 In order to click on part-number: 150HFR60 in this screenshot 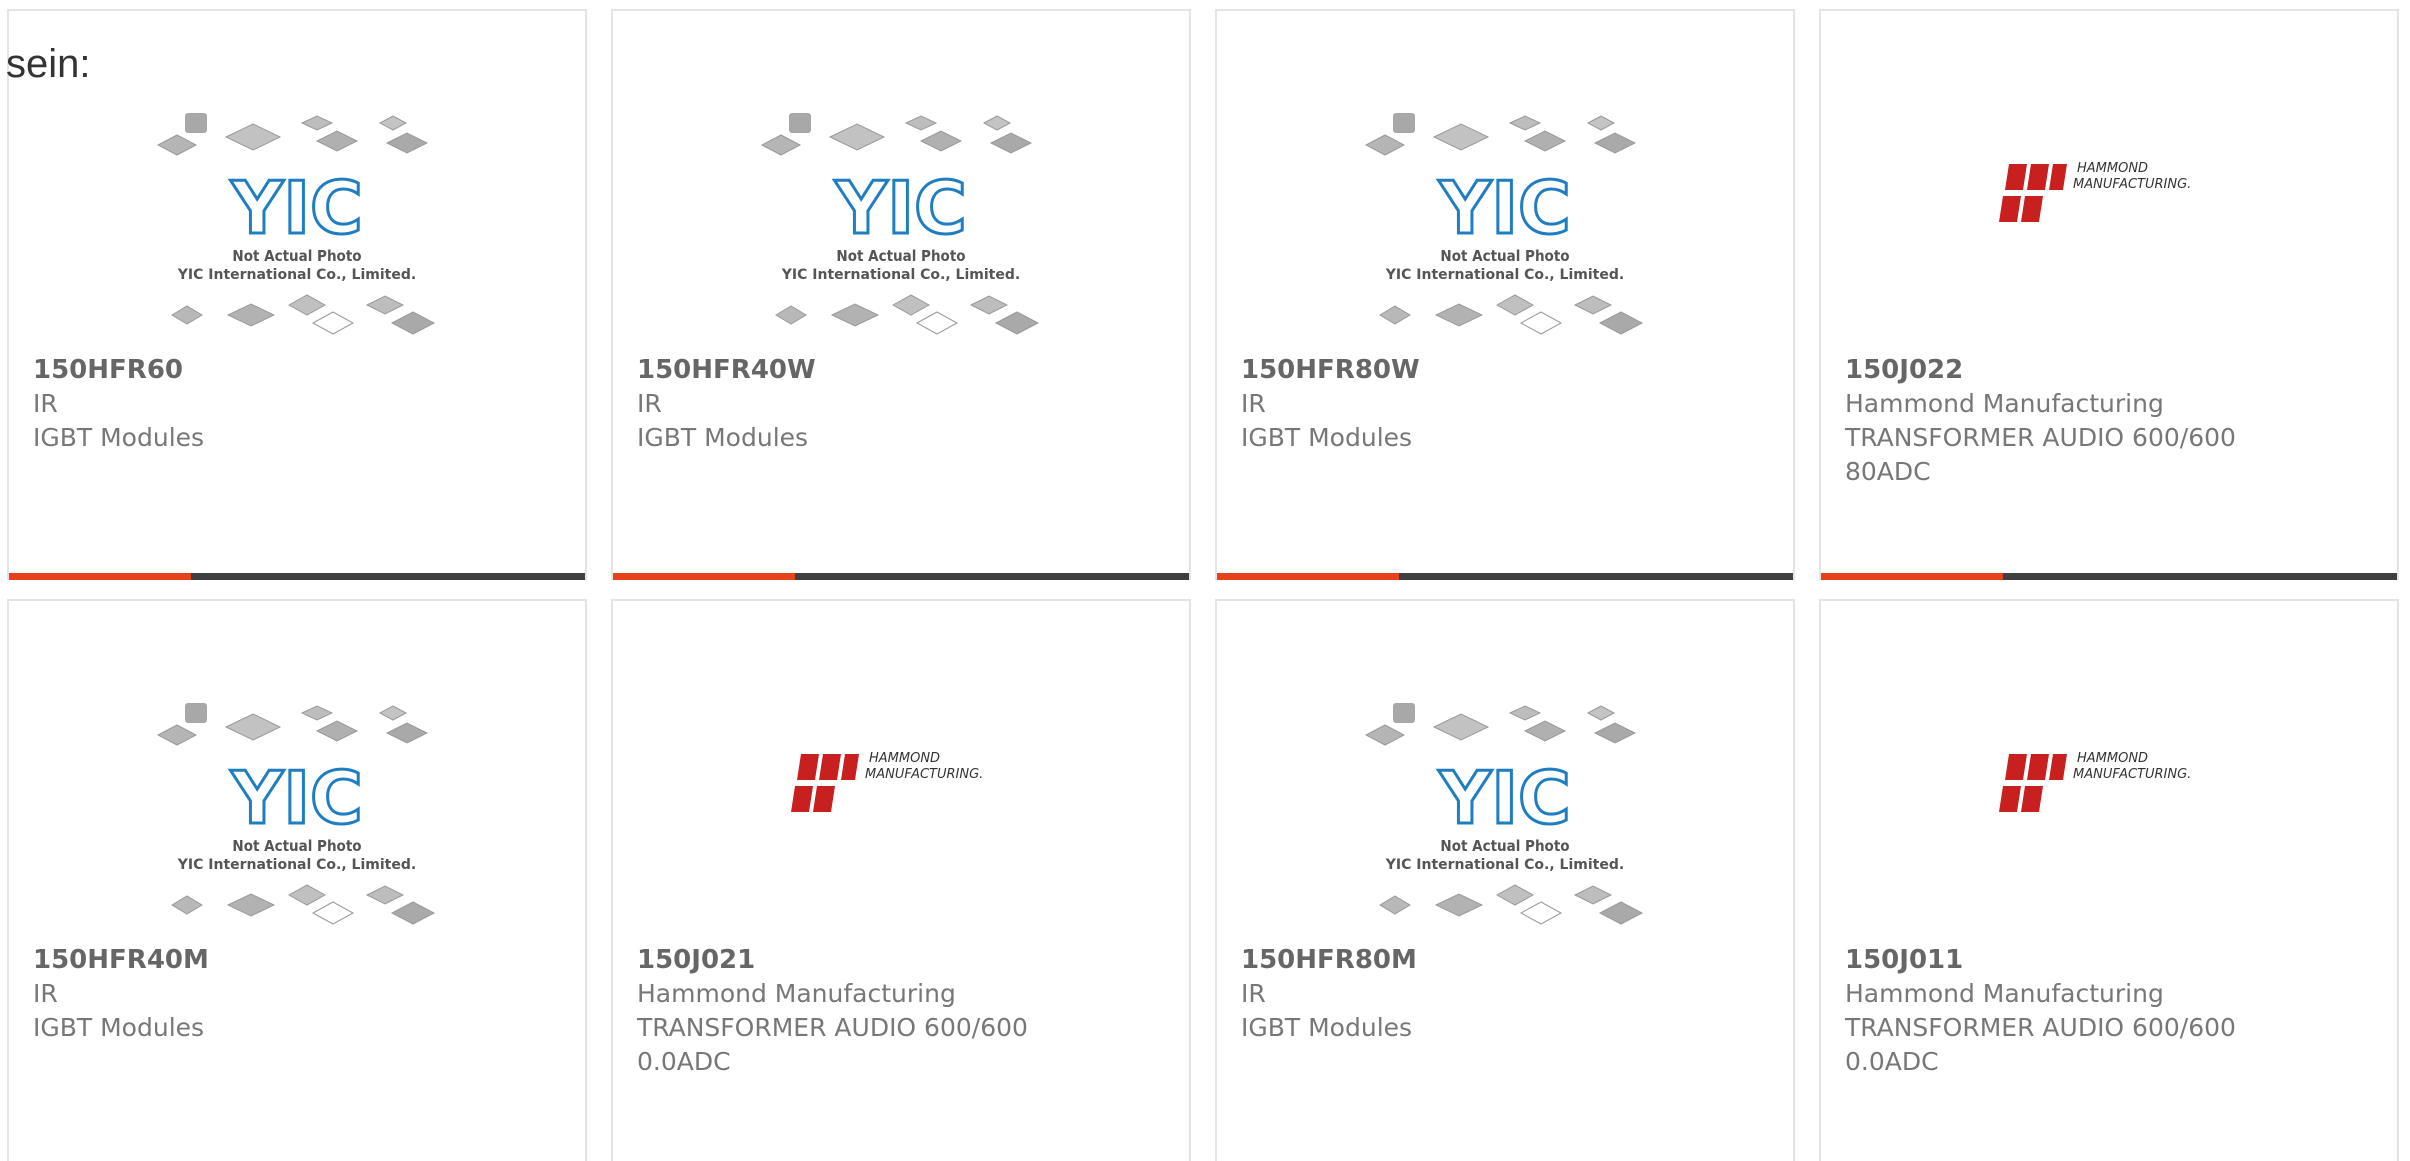, I will do `click(297, 370)`.